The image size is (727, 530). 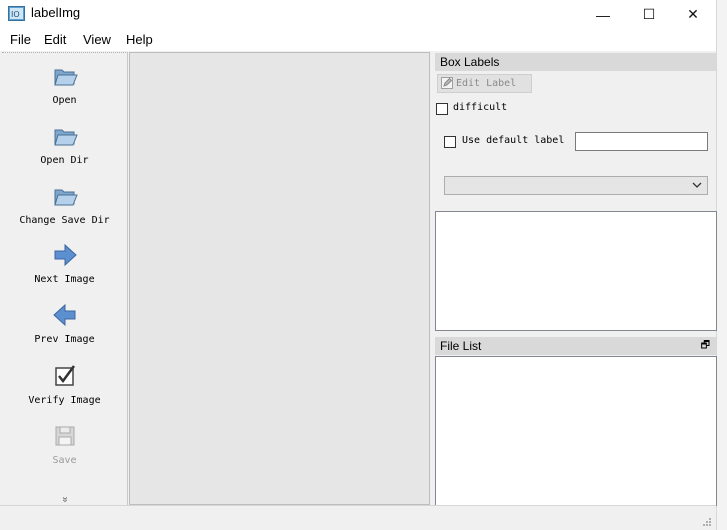 I want to click on toolbar-overflow-button: », so click(x=64, y=499).